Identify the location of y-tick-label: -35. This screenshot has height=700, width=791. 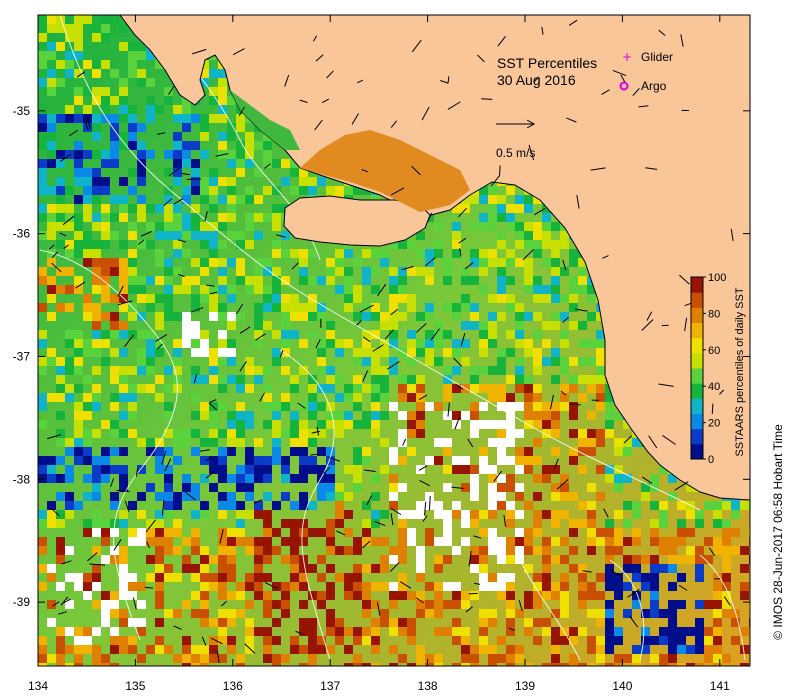
(22, 111).